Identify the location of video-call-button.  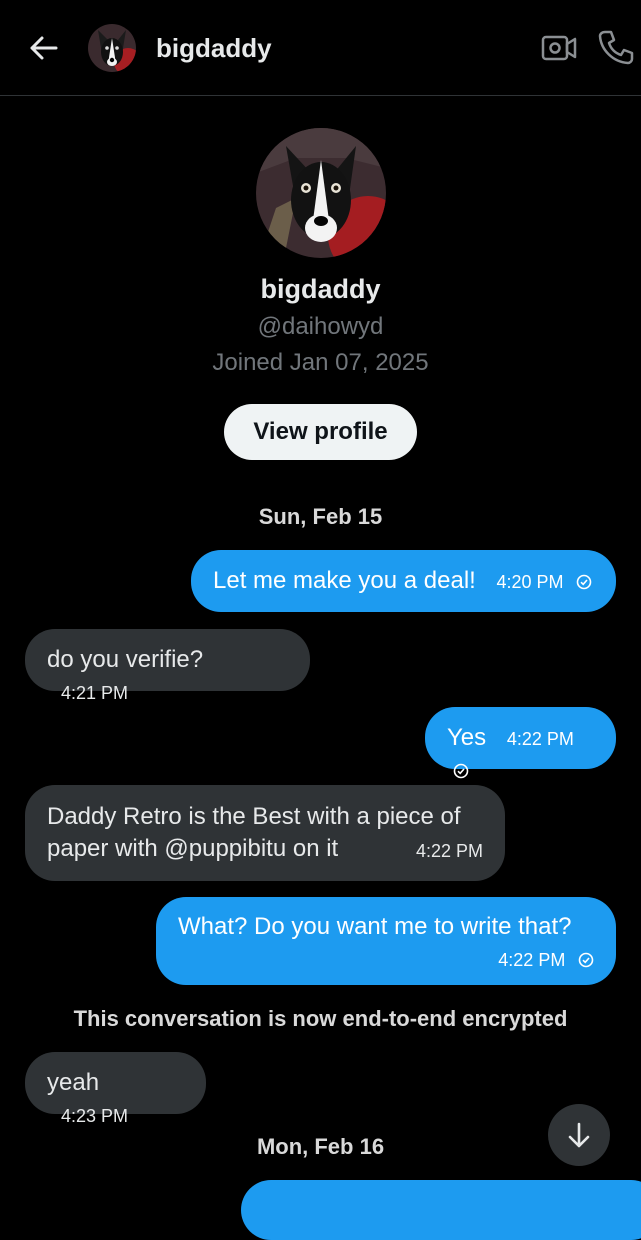
(559, 48).